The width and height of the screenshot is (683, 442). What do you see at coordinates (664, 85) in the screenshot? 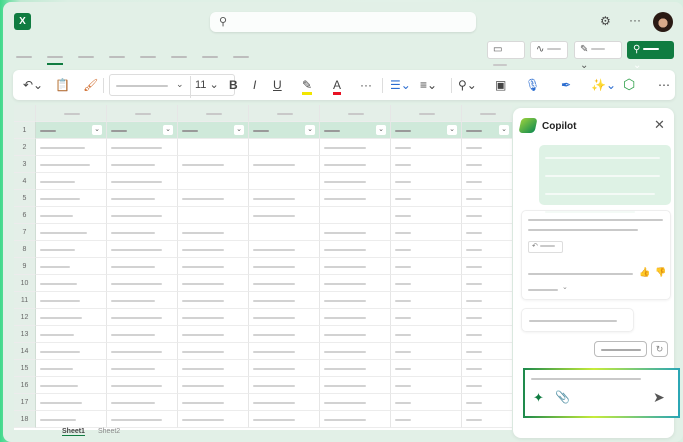
I see `more-ribbon-icon: ⋯` at bounding box center [664, 85].